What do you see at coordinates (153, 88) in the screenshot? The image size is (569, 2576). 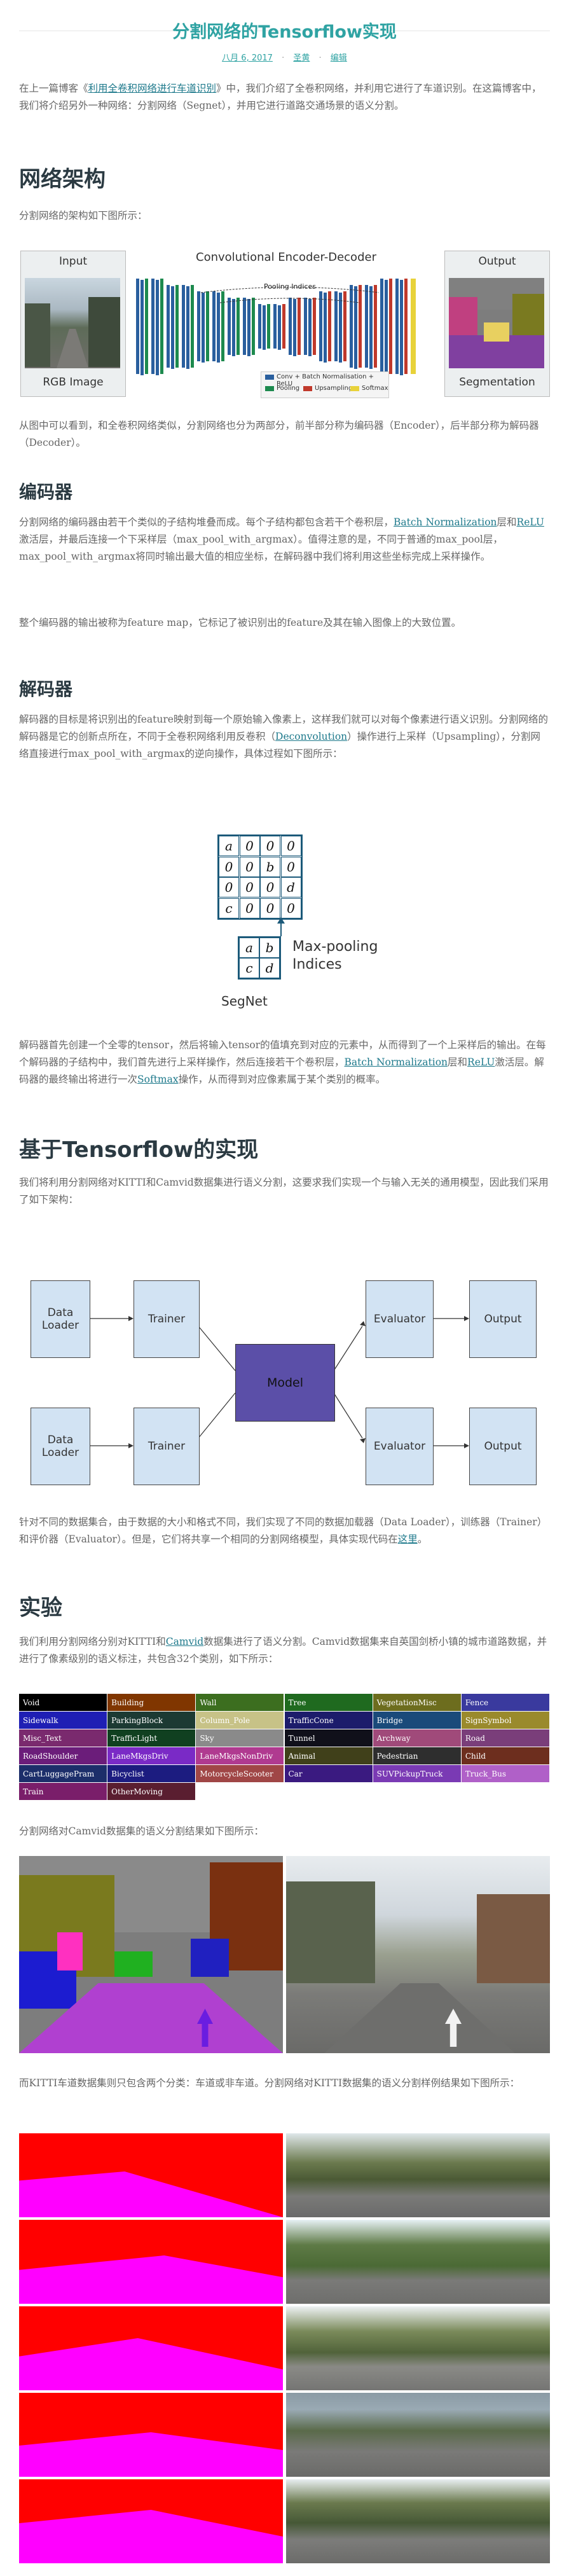 I see `prev-post-link: 利用全卷积网络进行车道识别` at bounding box center [153, 88].